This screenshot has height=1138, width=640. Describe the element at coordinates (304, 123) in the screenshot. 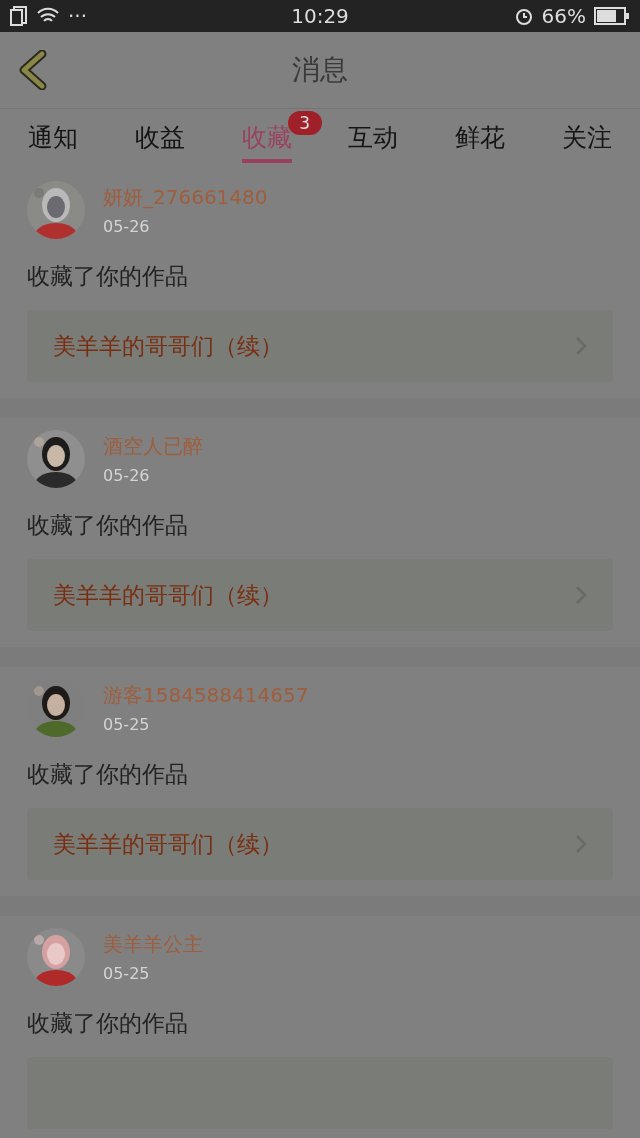

I see `count-badge: 3` at that location.